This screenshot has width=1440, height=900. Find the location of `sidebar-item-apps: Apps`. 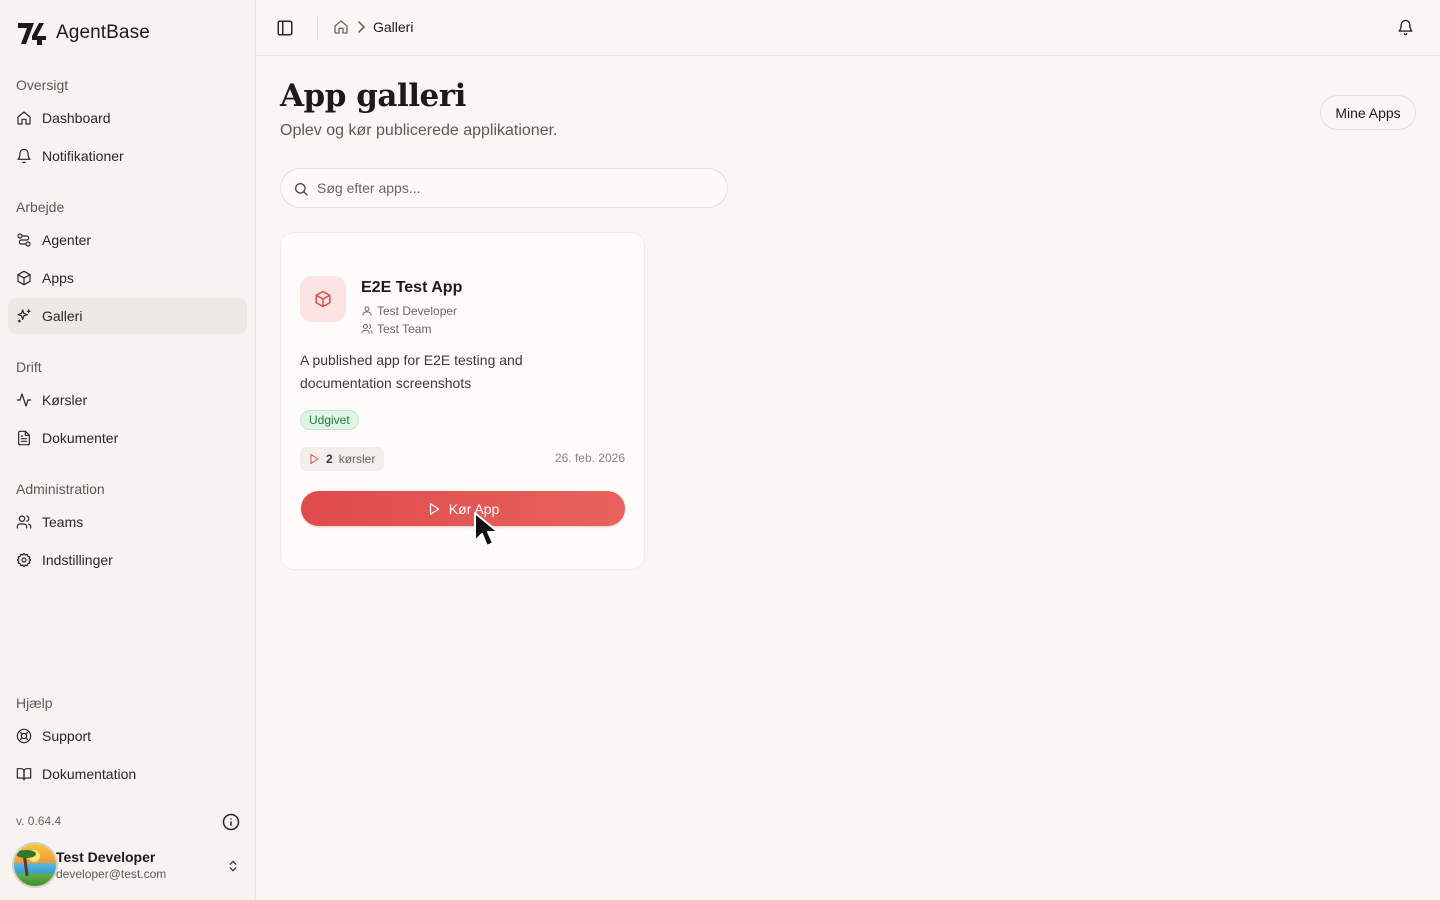

sidebar-item-apps: Apps is located at coordinates (127, 278).